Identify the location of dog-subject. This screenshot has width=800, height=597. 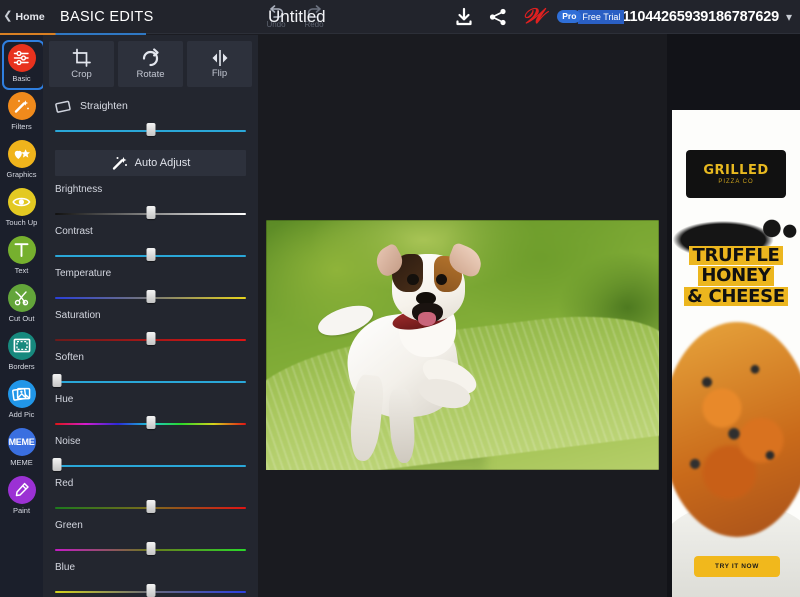
(425, 352).